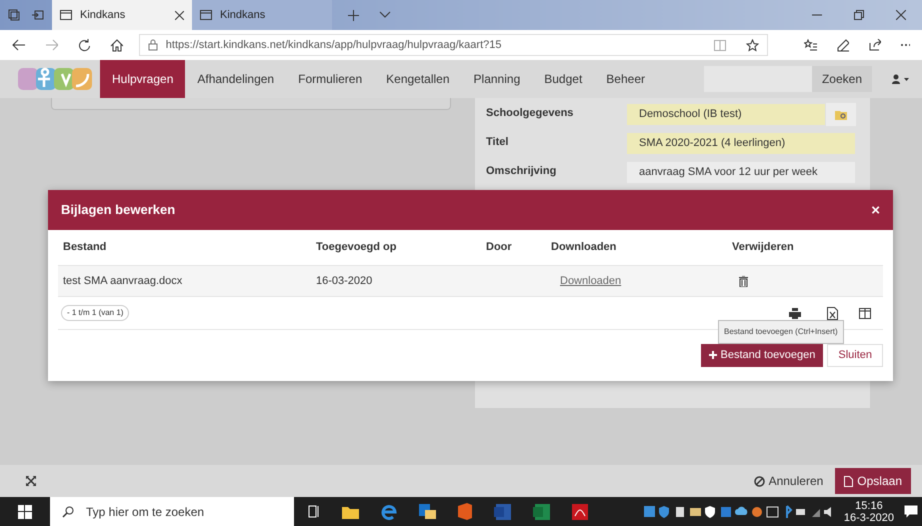 This screenshot has height=526, width=922. I want to click on plus-icon, so click(712, 355).